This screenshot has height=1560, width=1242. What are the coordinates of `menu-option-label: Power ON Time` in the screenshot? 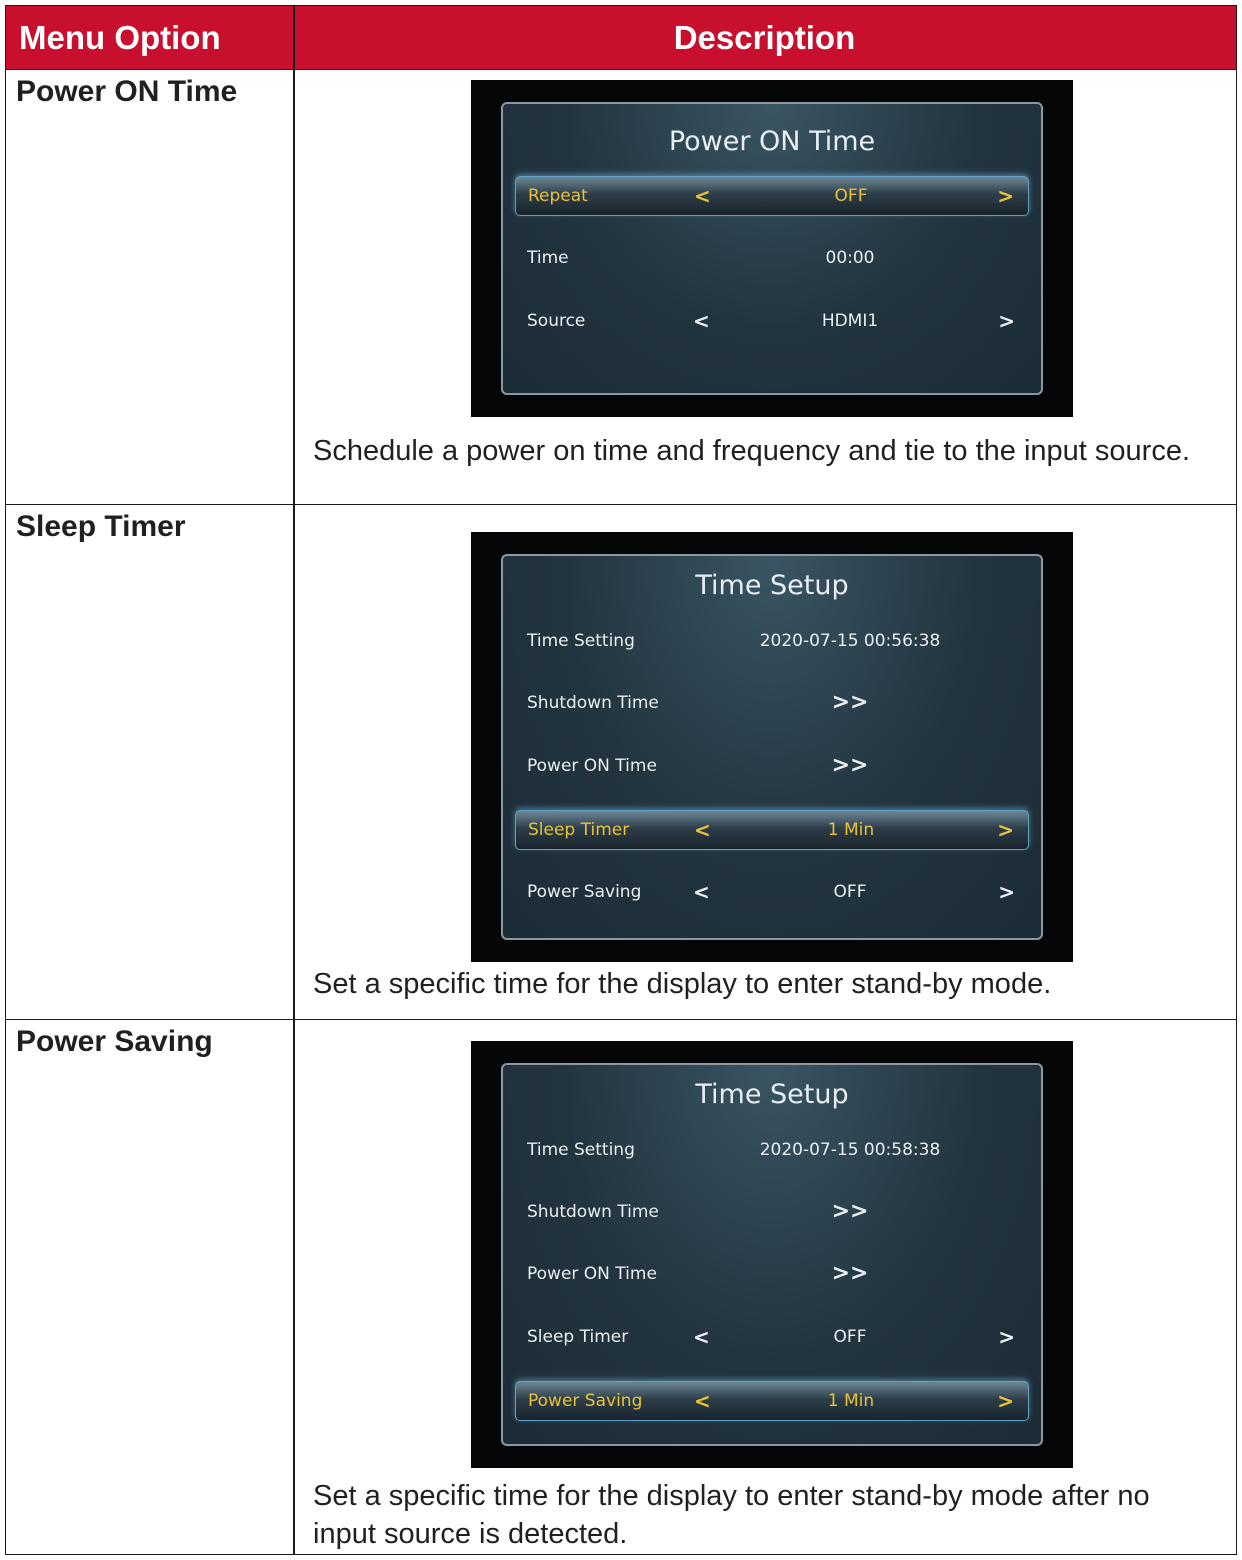 It's located at (127, 91).